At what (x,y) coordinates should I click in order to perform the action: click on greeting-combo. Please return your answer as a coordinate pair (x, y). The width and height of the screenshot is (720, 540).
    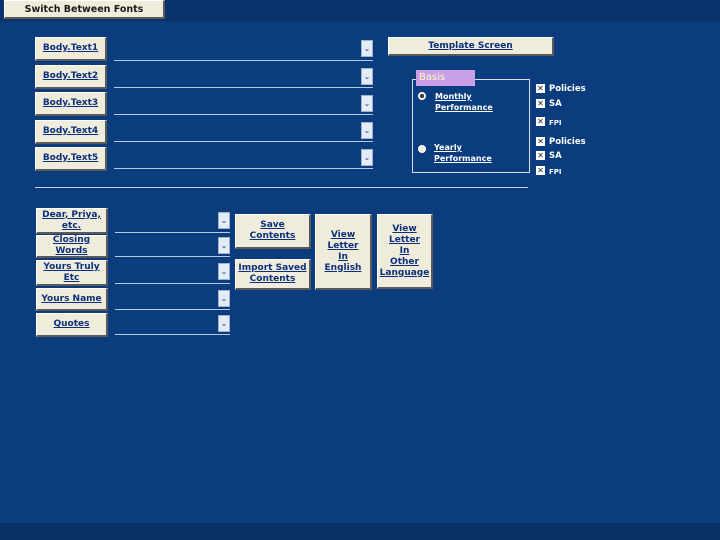
    Looking at the image, I should click on (172, 232).